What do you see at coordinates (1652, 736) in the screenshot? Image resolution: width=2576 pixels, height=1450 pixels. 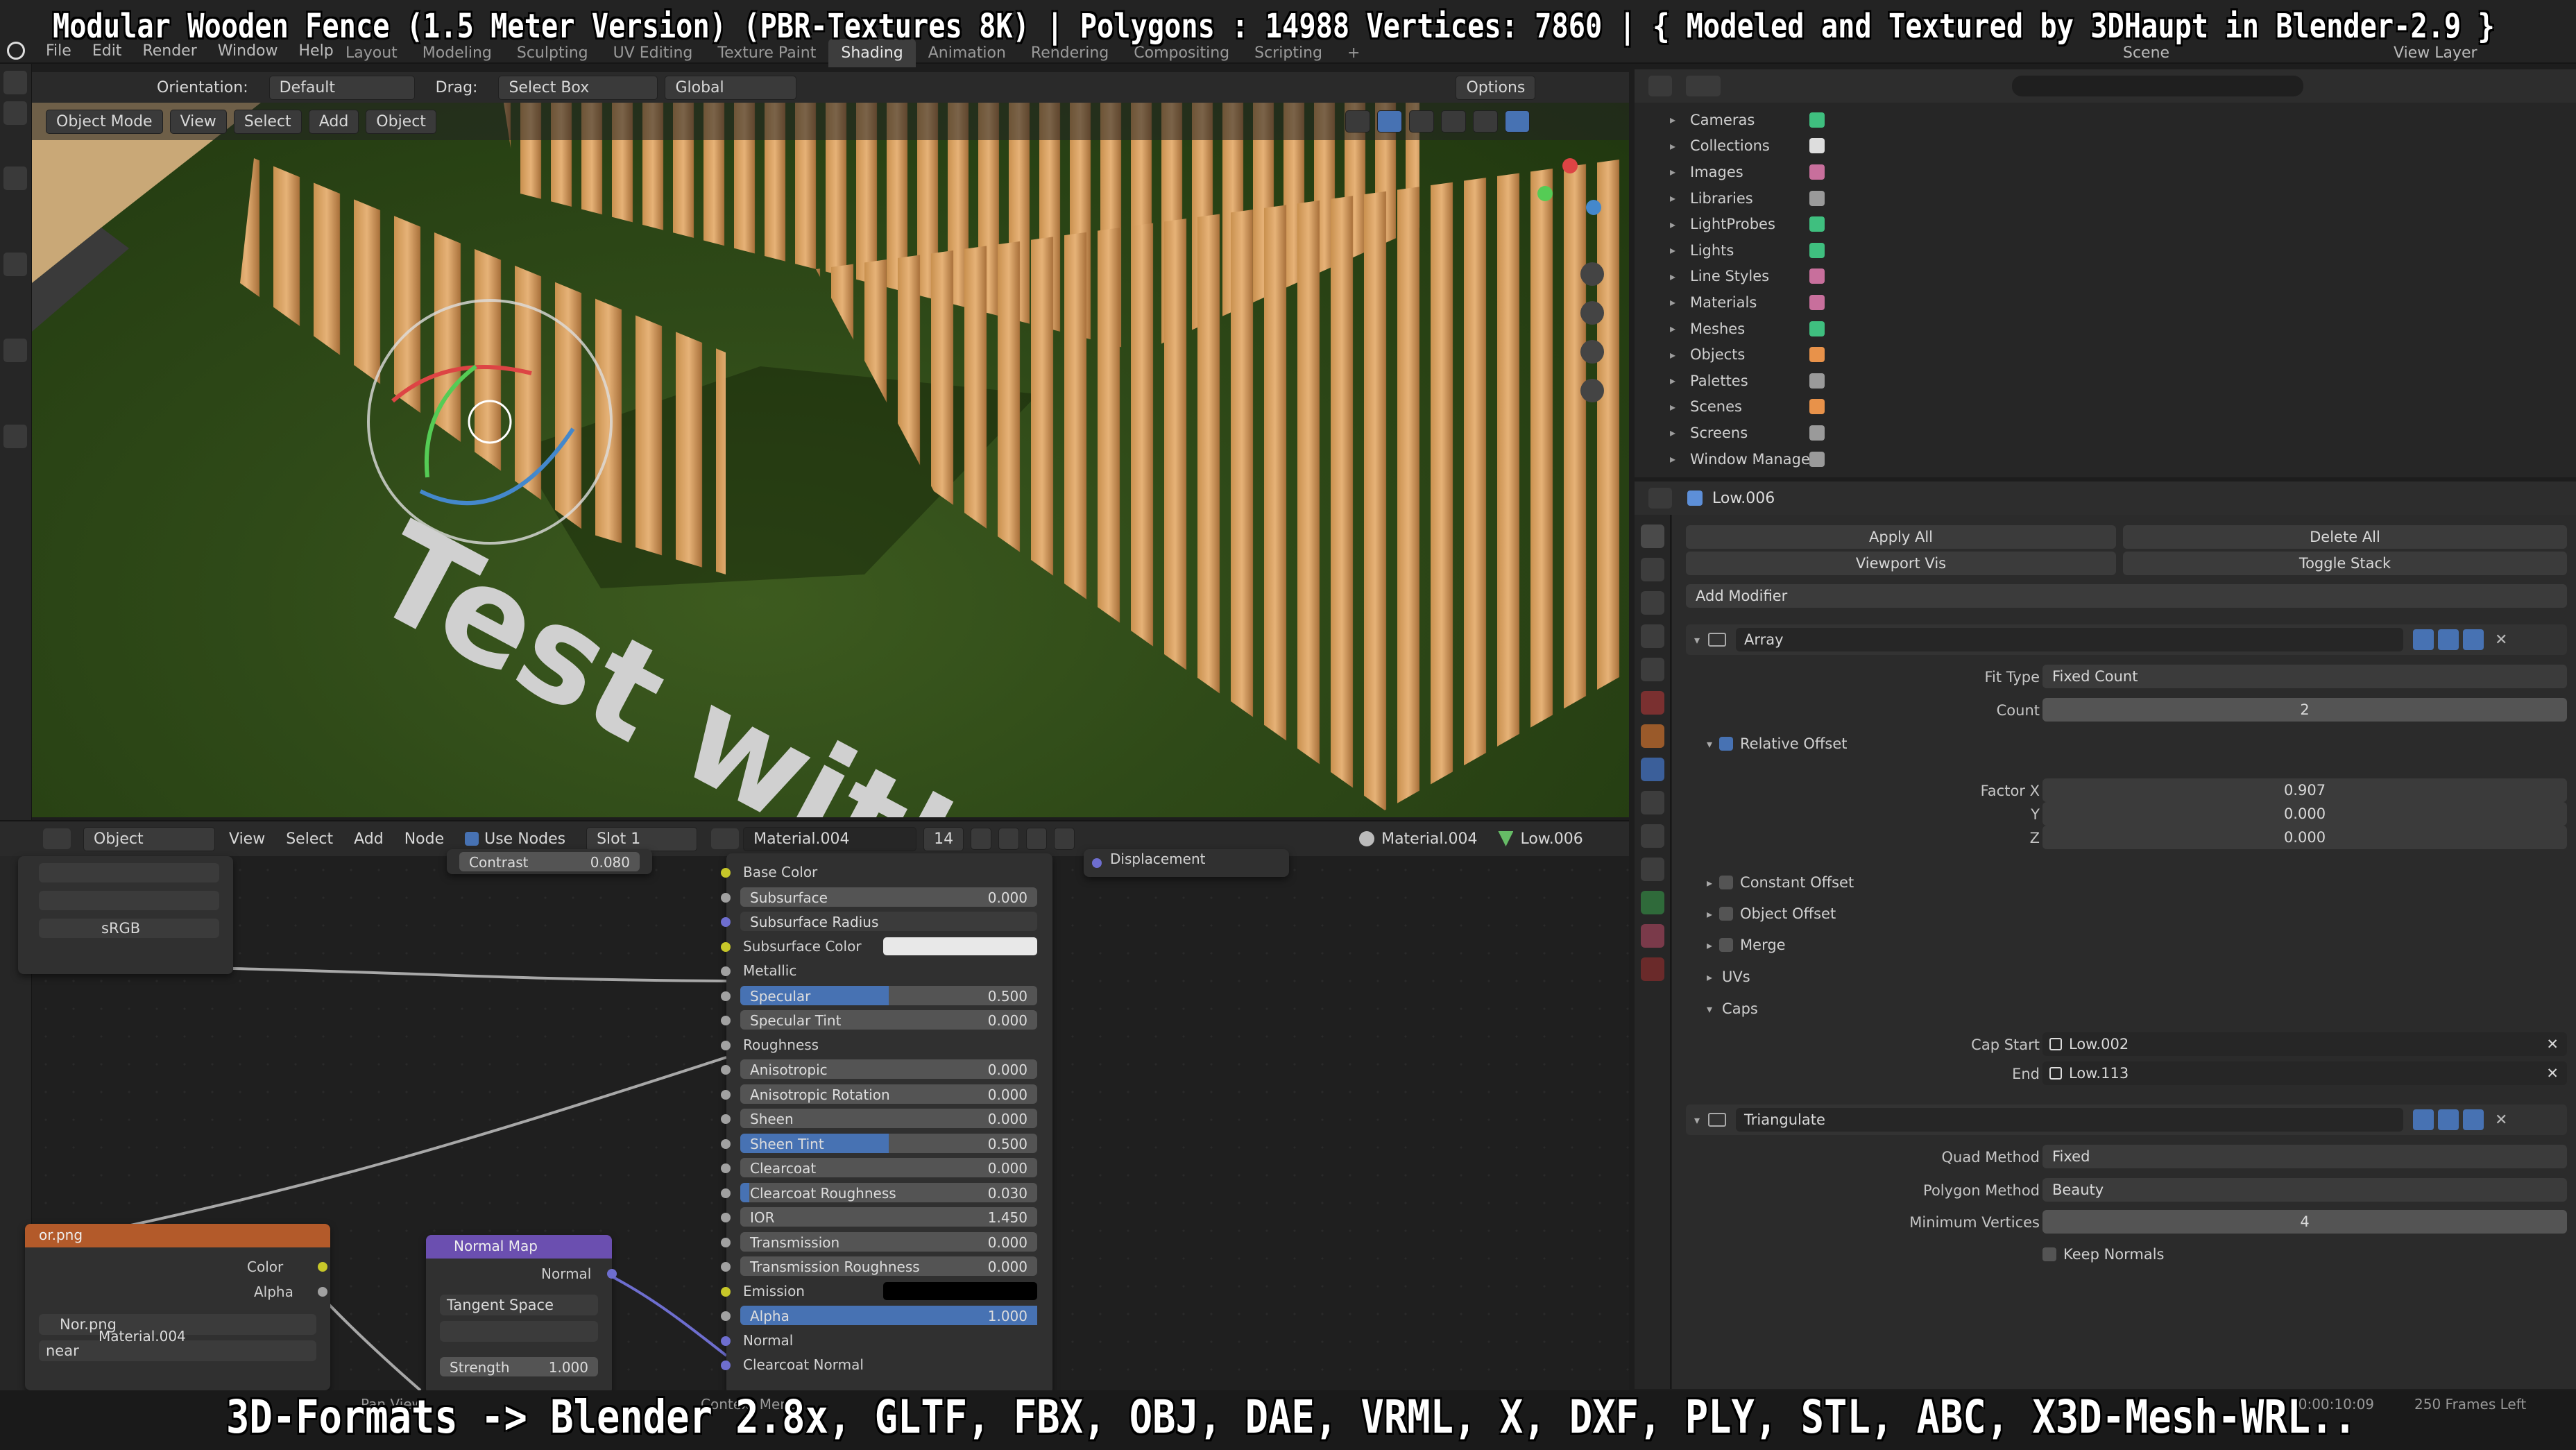 I see `object-tab-icon` at bounding box center [1652, 736].